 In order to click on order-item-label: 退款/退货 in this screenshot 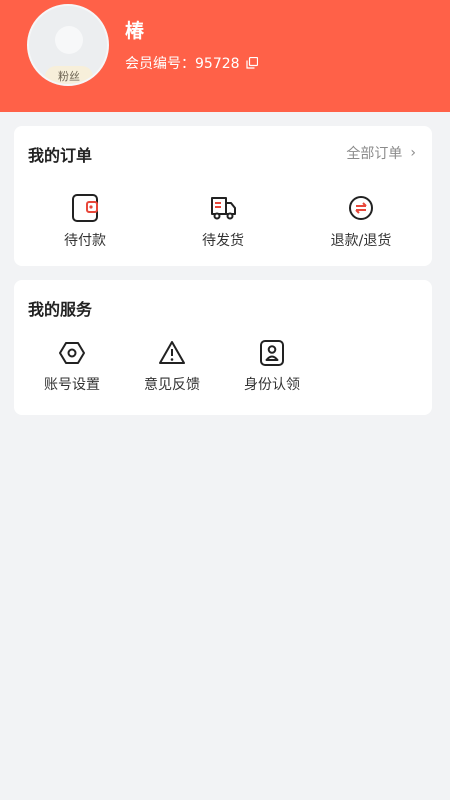, I will do `click(361, 241)`.